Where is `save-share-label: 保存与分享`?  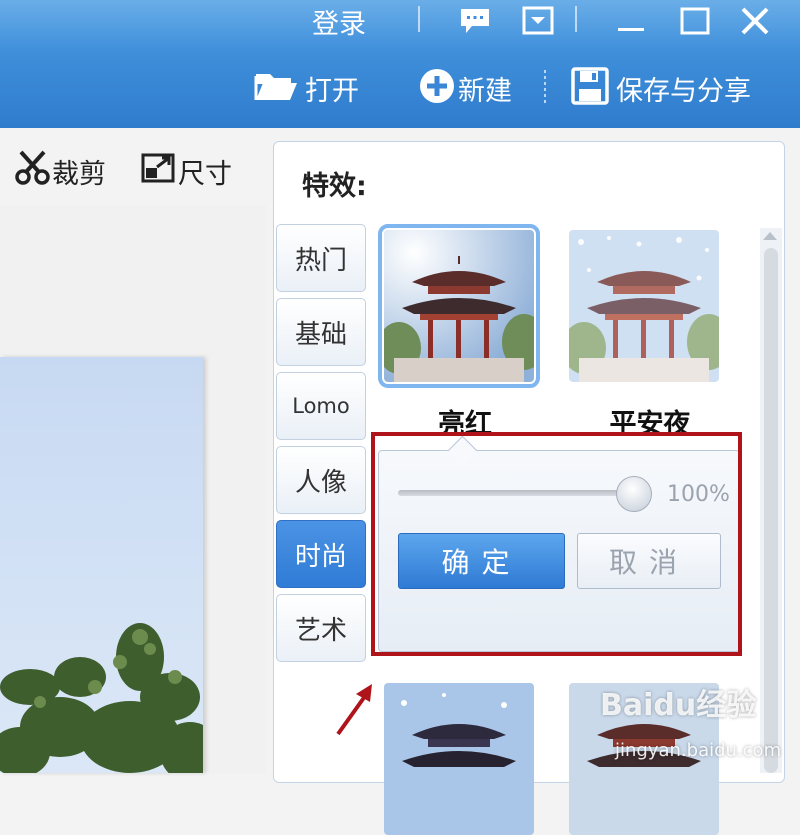 save-share-label: 保存与分享 is located at coordinates (683, 91).